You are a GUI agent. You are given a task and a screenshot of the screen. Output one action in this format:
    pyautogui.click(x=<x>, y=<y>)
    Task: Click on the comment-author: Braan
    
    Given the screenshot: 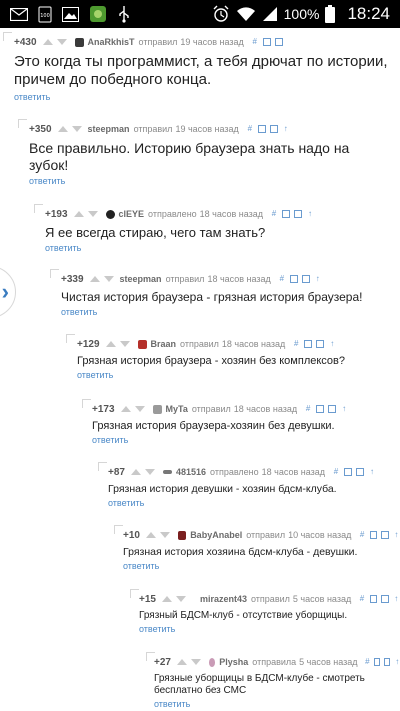 What is the action you would take?
    pyautogui.click(x=164, y=344)
    